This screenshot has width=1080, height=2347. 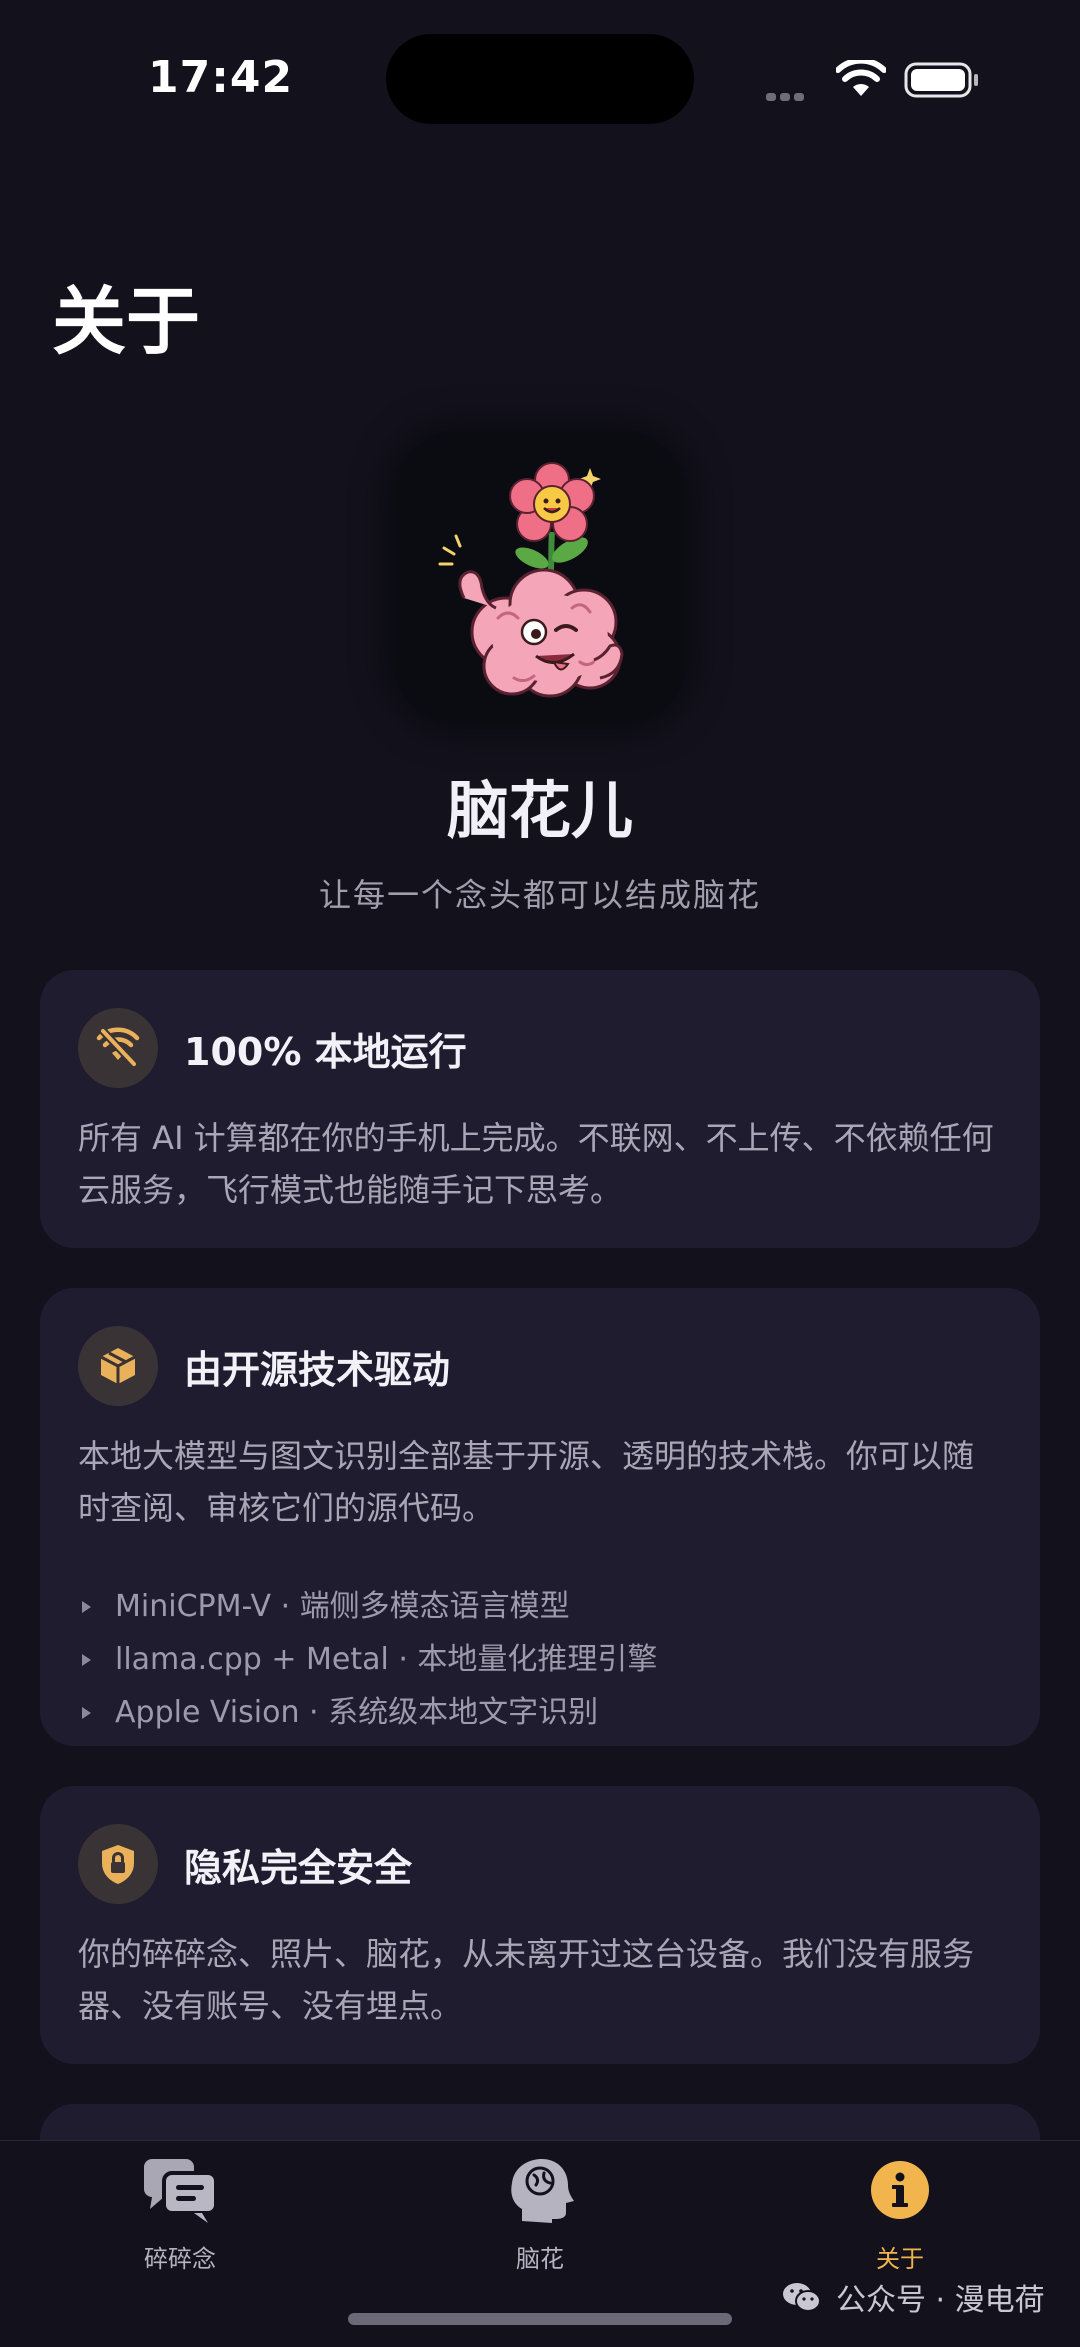 I want to click on list-item: MiniCPM-V · 端侧多模态语言模型, so click(x=540, y=1606).